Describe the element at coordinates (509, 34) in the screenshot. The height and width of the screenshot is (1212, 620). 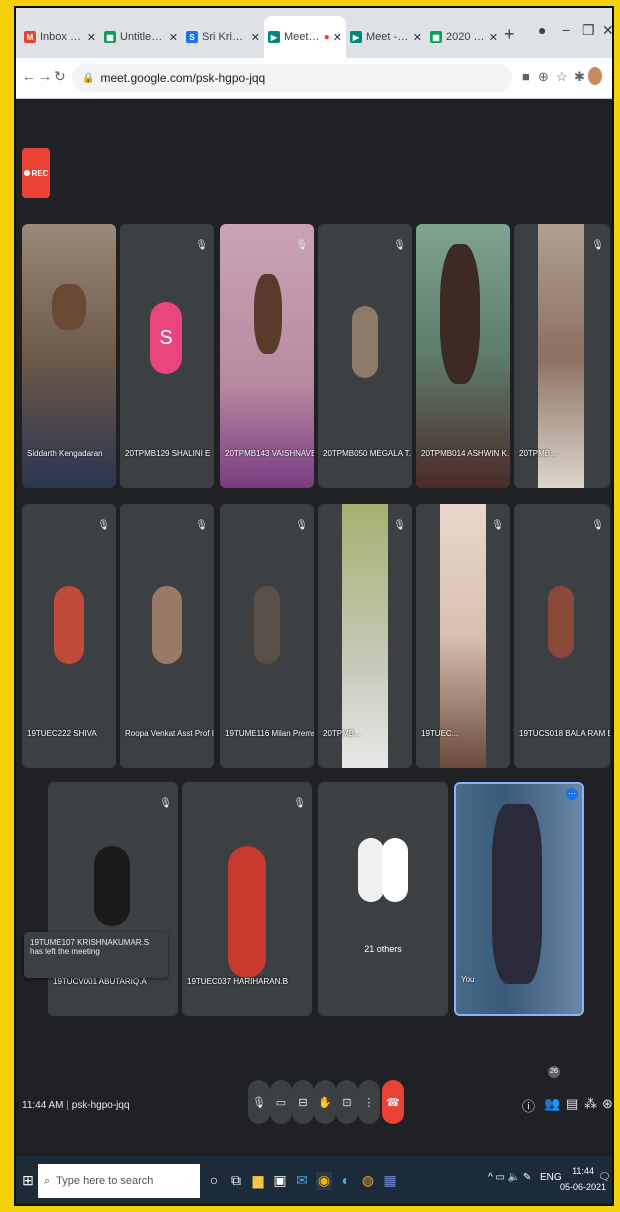
I see `new-tab-button: +` at that location.